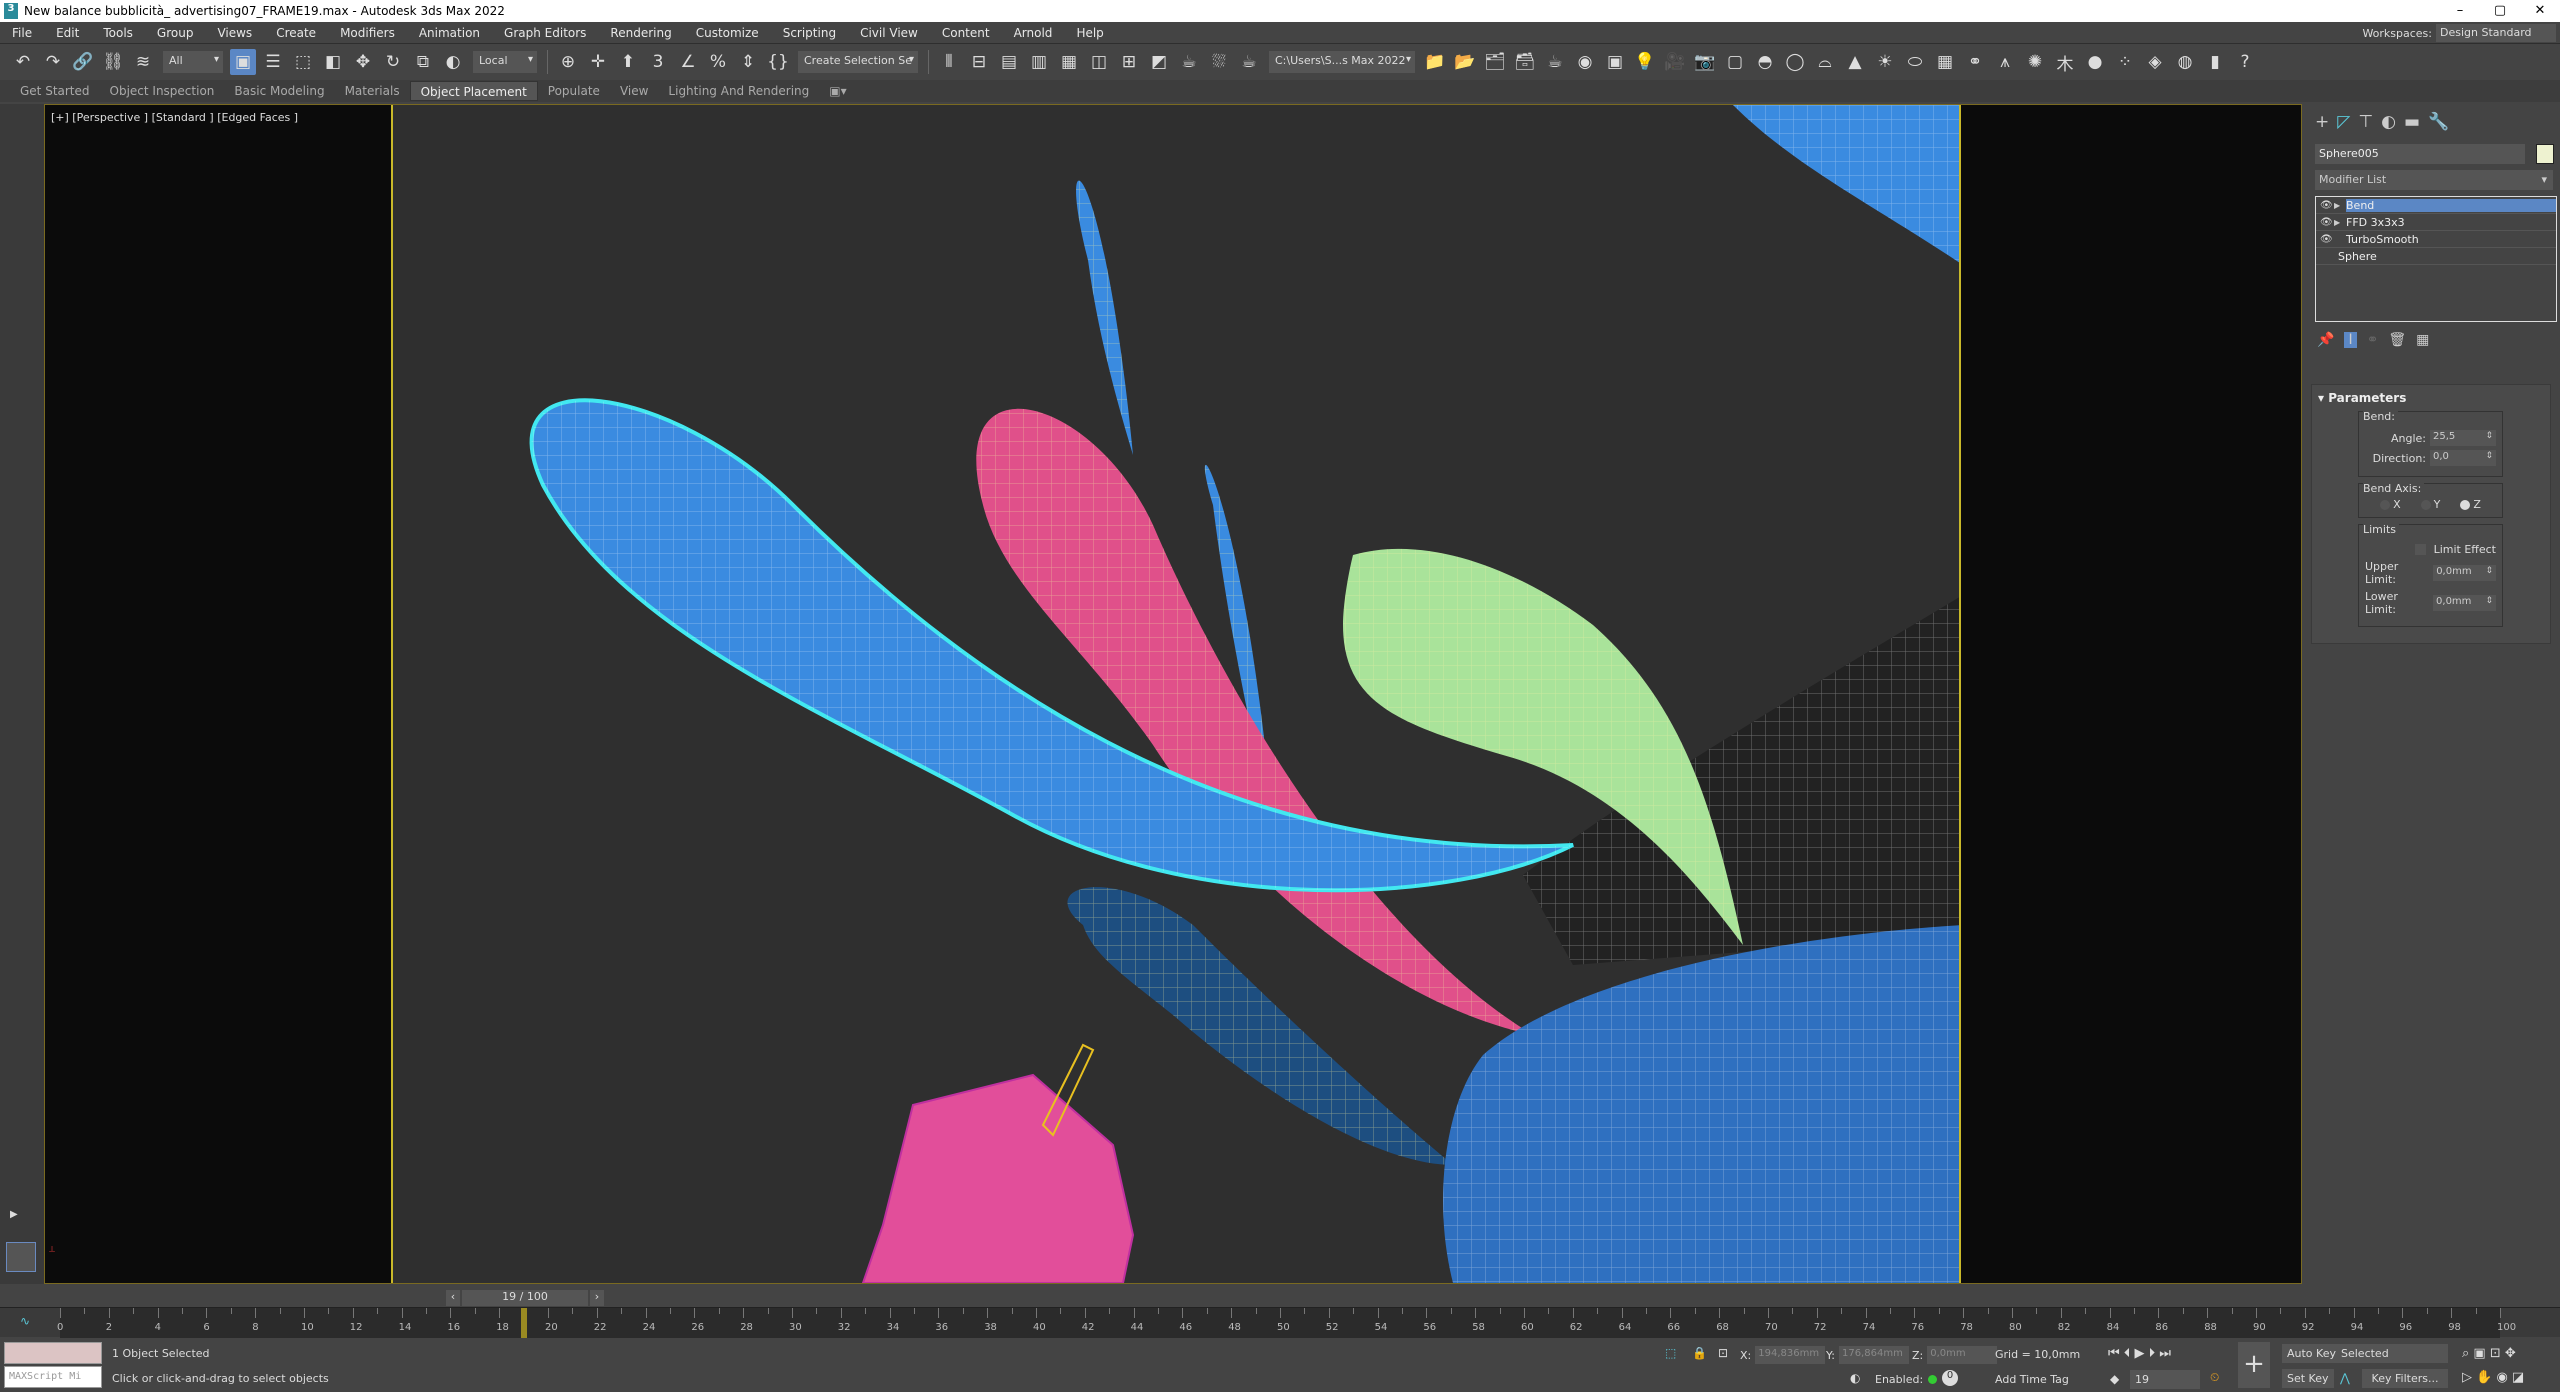 The width and height of the screenshot is (2560, 1392). What do you see at coordinates (2431, 398) in the screenshot?
I see `parameters-rollout-title: ▾ Parameters` at bounding box center [2431, 398].